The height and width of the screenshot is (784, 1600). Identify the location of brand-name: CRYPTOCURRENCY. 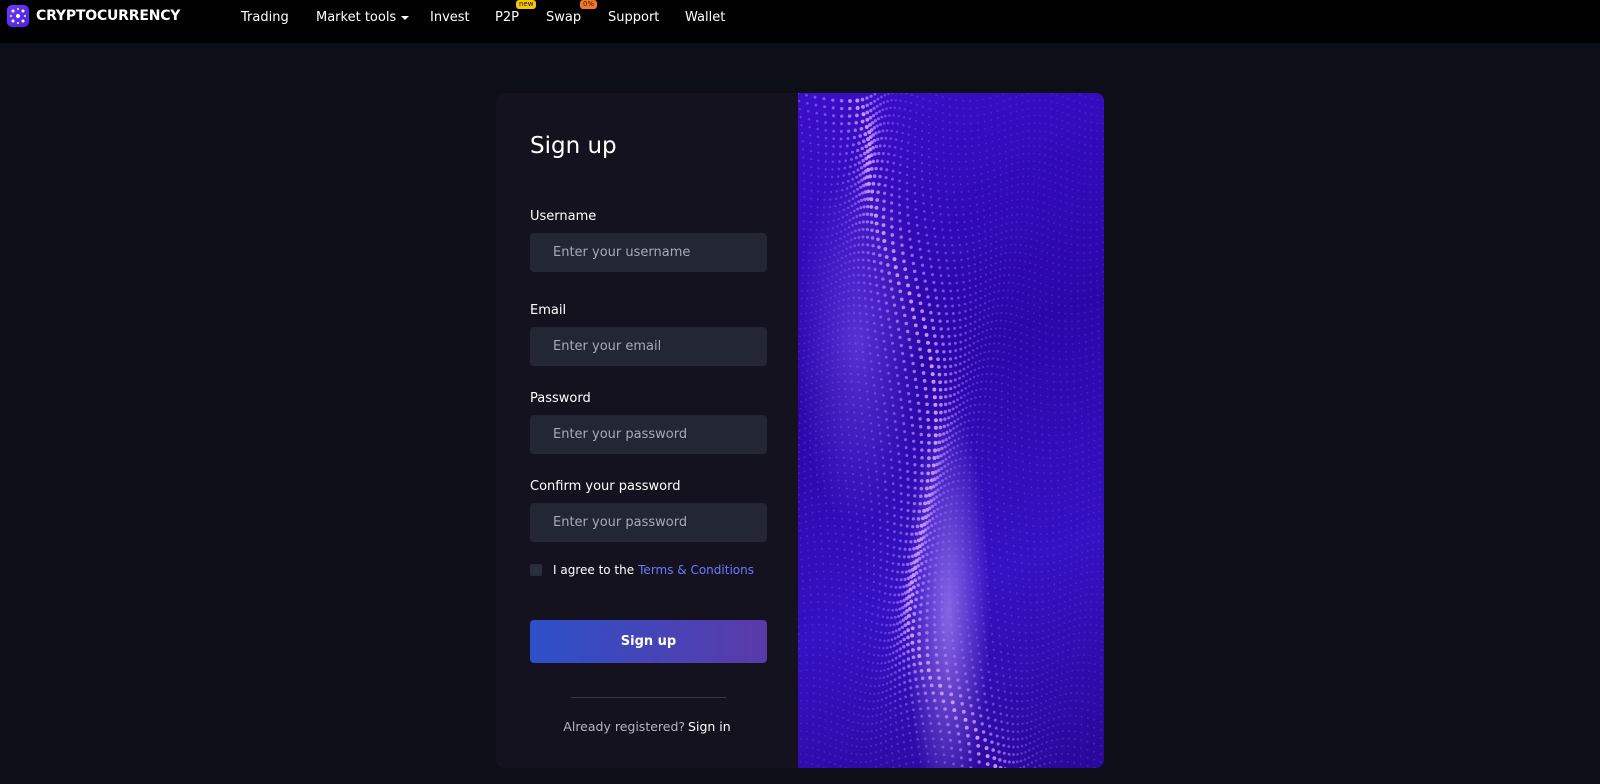
(108, 16).